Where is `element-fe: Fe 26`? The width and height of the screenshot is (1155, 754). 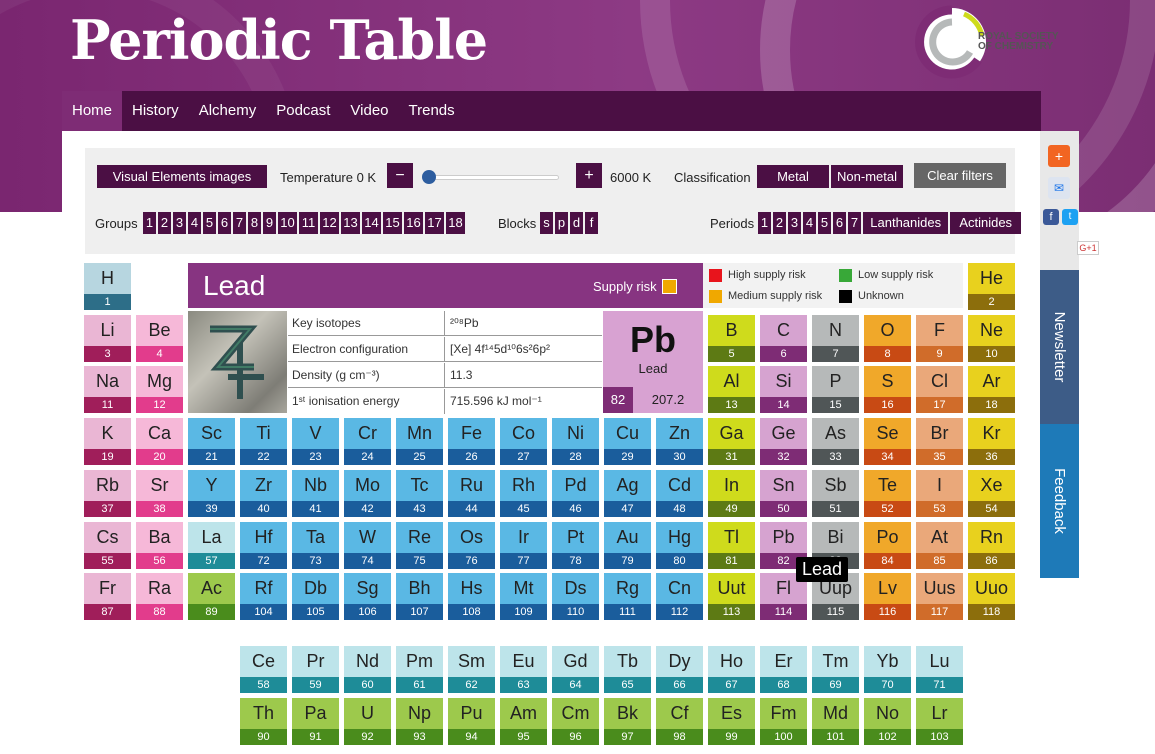
element-fe: Fe 26 is located at coordinates (471, 442).